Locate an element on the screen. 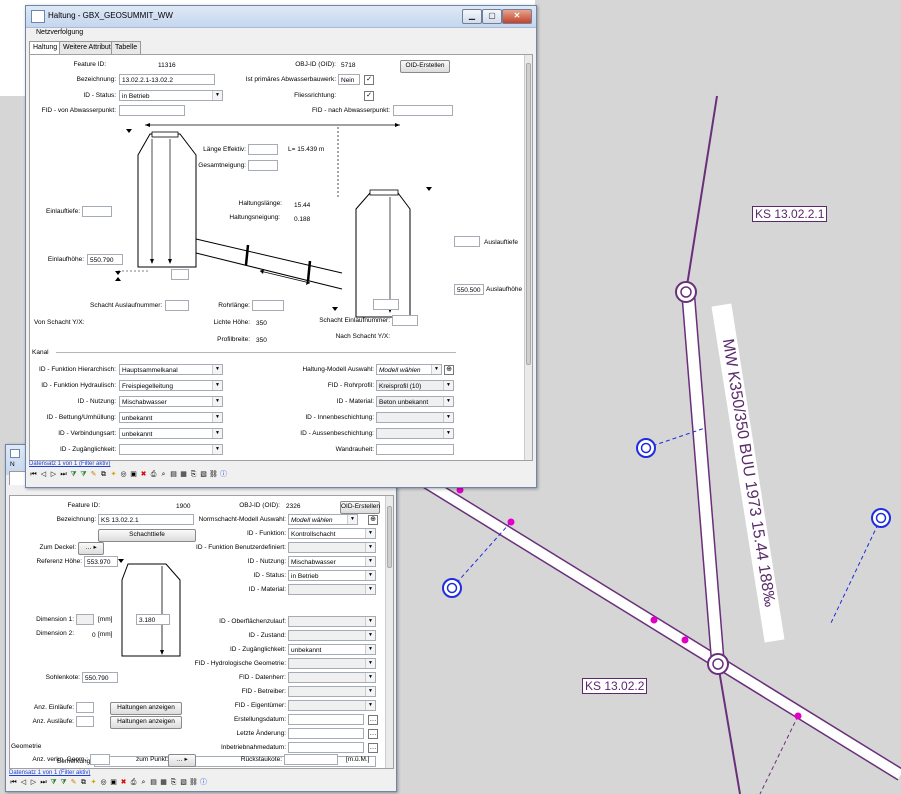 The image size is (901, 794). primaer-abwasser-field: Nein is located at coordinates (349, 79).